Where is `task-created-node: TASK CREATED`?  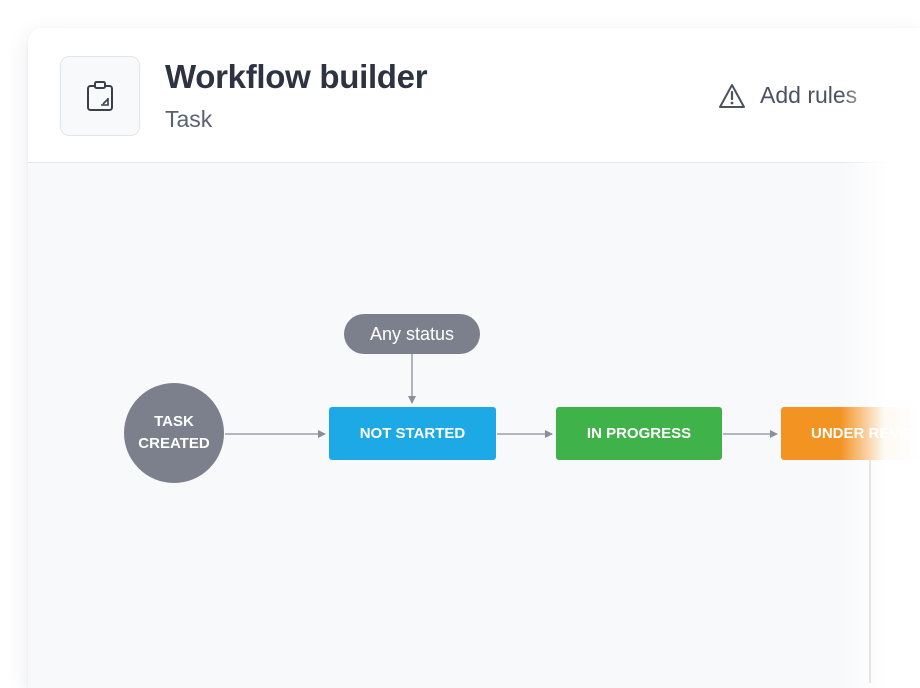 task-created-node: TASK CREATED is located at coordinates (174, 433).